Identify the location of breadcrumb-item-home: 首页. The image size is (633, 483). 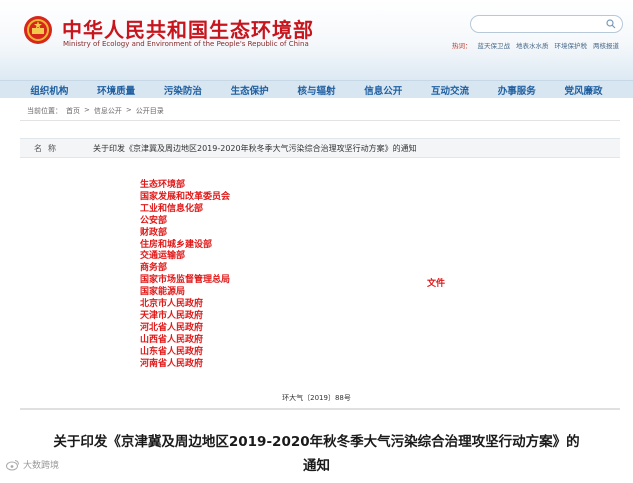
(73, 111).